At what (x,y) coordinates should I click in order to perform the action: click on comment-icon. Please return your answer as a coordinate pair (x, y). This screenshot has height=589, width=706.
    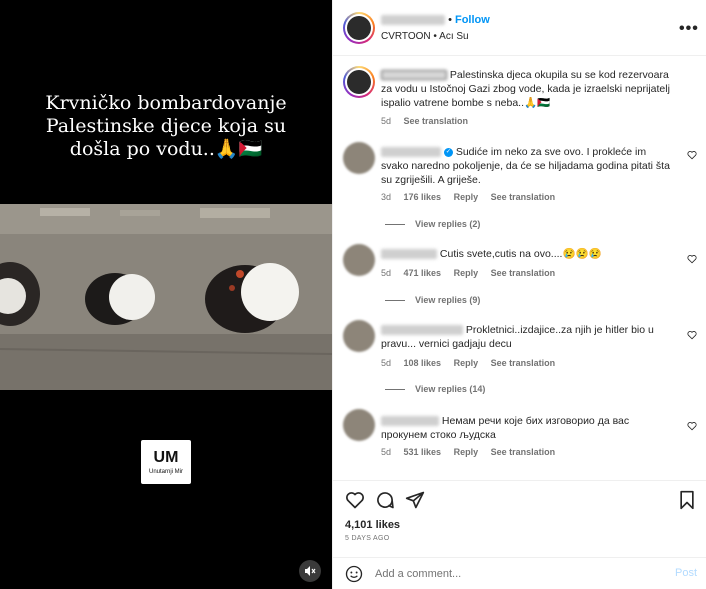
    Looking at the image, I should click on (385, 500).